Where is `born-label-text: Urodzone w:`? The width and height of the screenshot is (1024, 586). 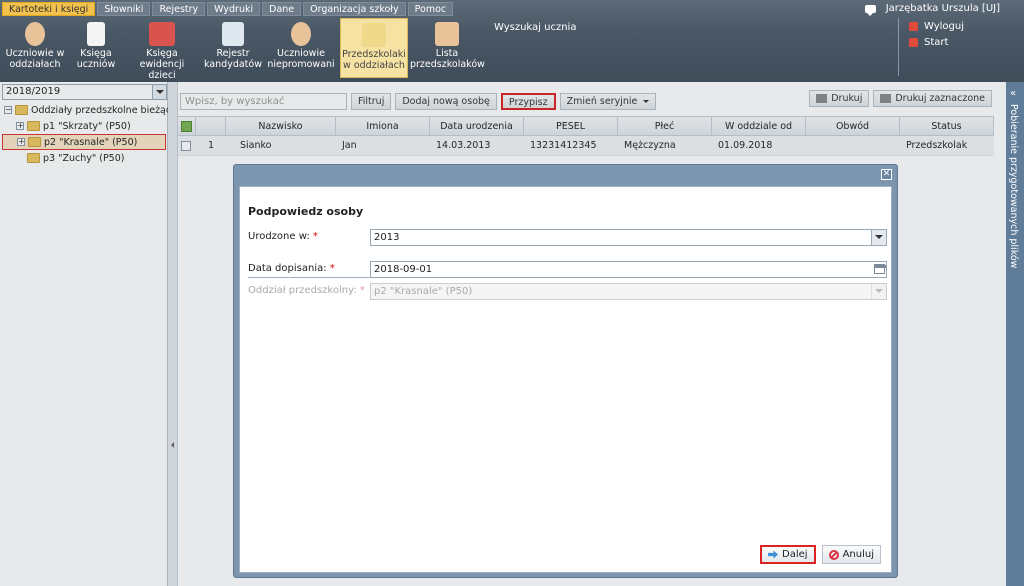 born-label-text: Urodzone w: is located at coordinates (279, 236).